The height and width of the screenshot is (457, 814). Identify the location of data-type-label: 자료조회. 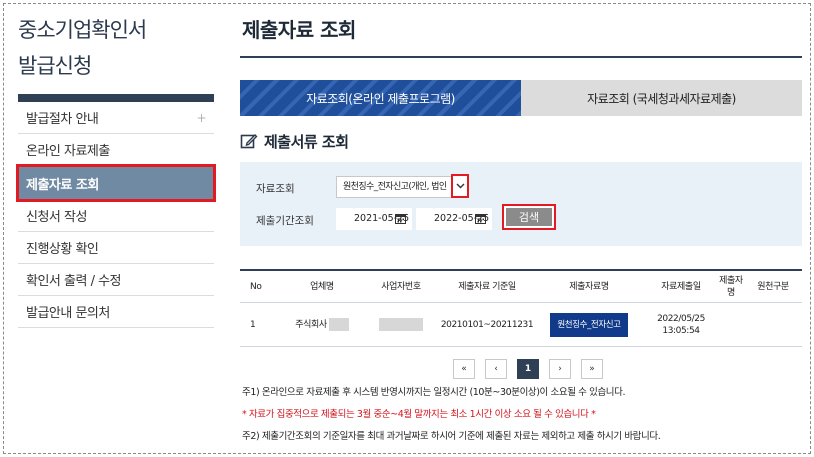
(275, 189).